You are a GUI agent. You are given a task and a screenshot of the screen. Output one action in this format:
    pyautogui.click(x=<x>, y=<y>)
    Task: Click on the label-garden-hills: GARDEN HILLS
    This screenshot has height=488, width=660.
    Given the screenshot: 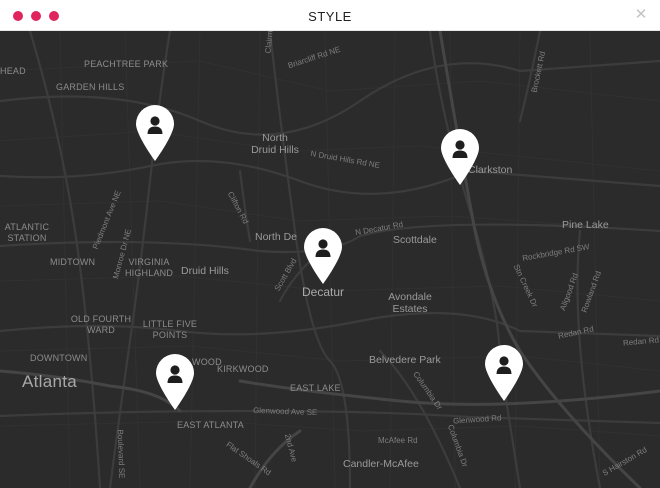 What is the action you would take?
    pyautogui.click(x=90, y=87)
    